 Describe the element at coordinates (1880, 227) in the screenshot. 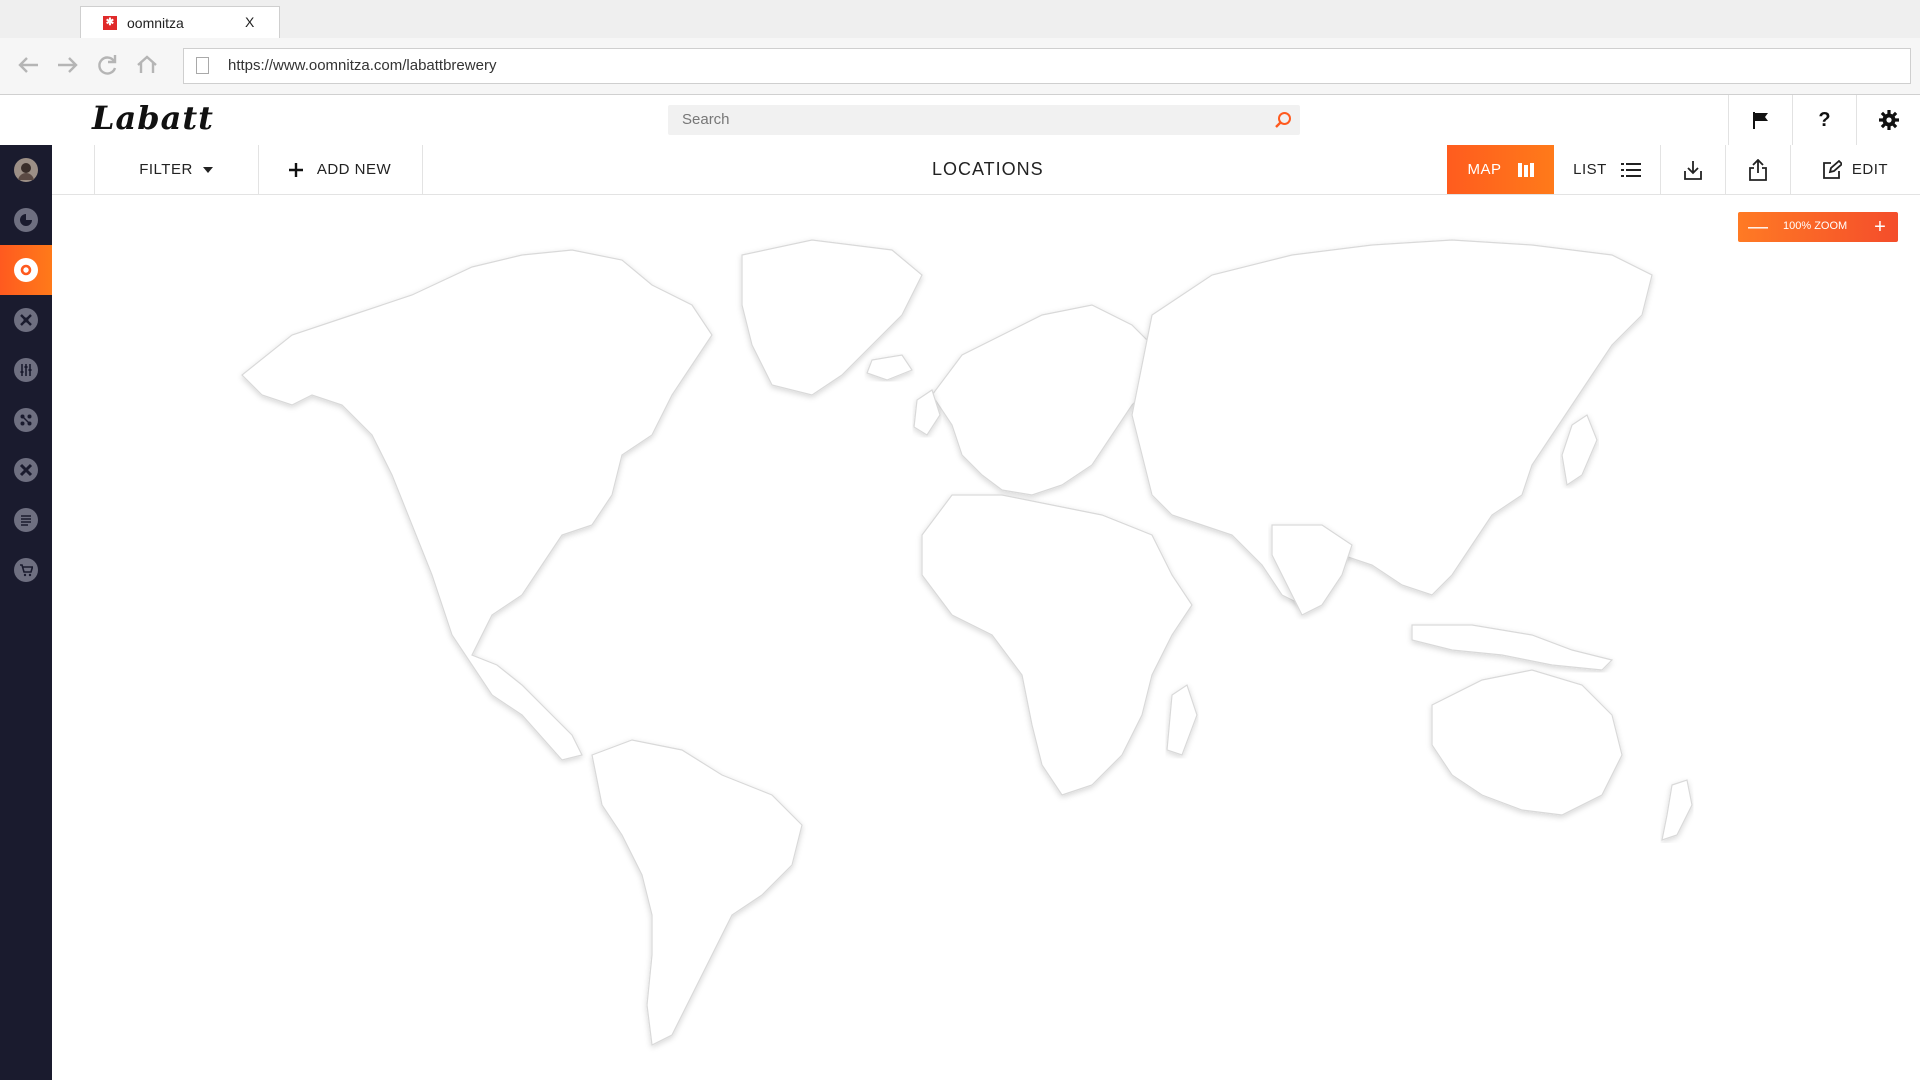

I see `zoom-in-button: +` at that location.